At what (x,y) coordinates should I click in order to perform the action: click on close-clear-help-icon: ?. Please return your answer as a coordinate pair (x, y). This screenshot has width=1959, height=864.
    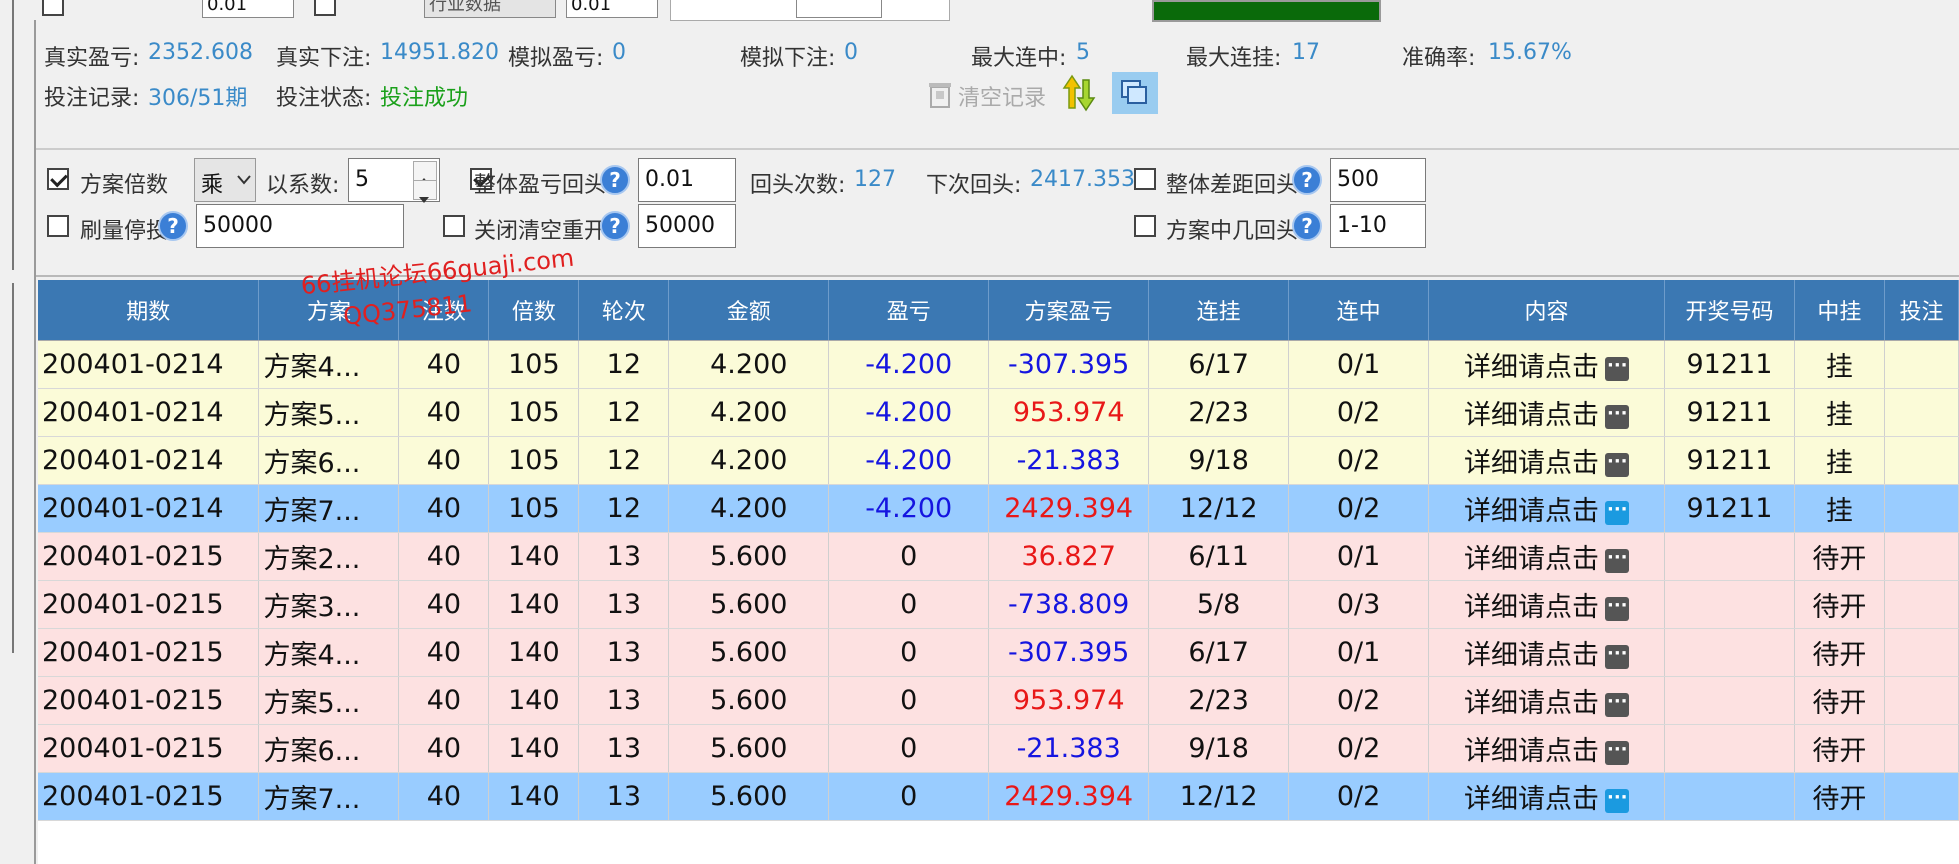
    Looking at the image, I should click on (615, 226).